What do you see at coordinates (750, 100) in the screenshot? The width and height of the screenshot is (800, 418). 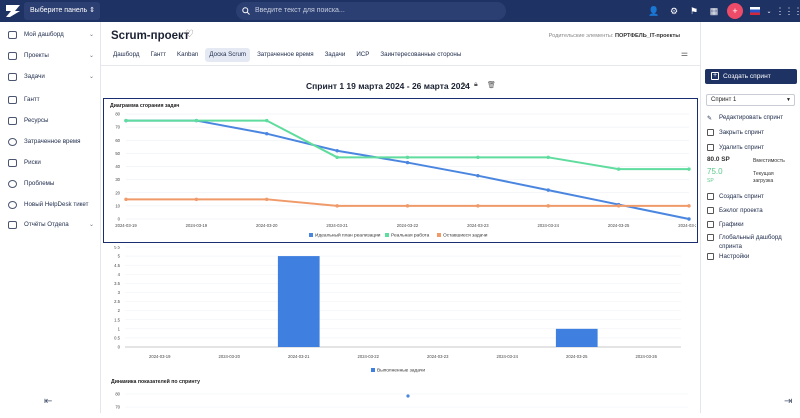 I see `sprint-select: Спринт 1 ▼` at bounding box center [750, 100].